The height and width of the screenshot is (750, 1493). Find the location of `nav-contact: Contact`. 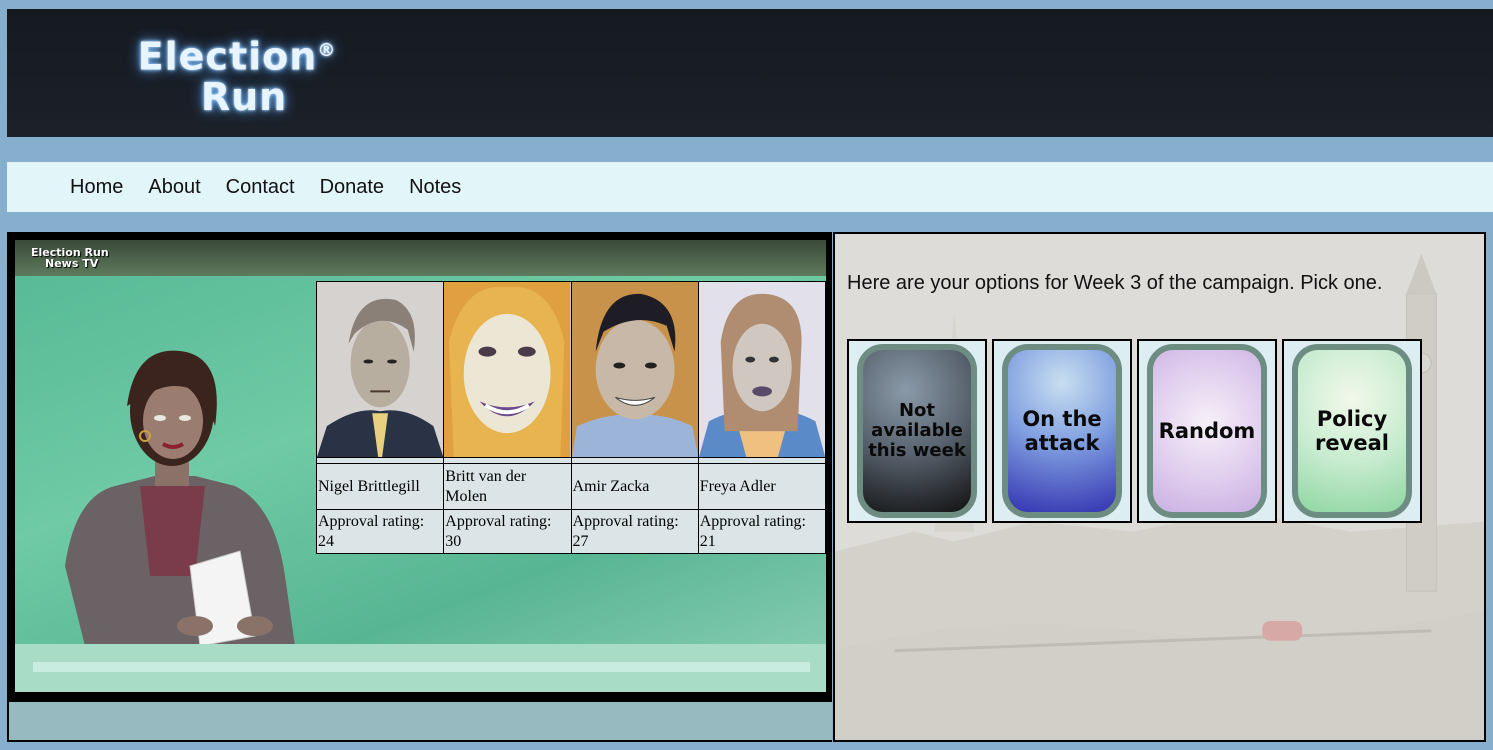

nav-contact: Contact is located at coordinates (260, 187).